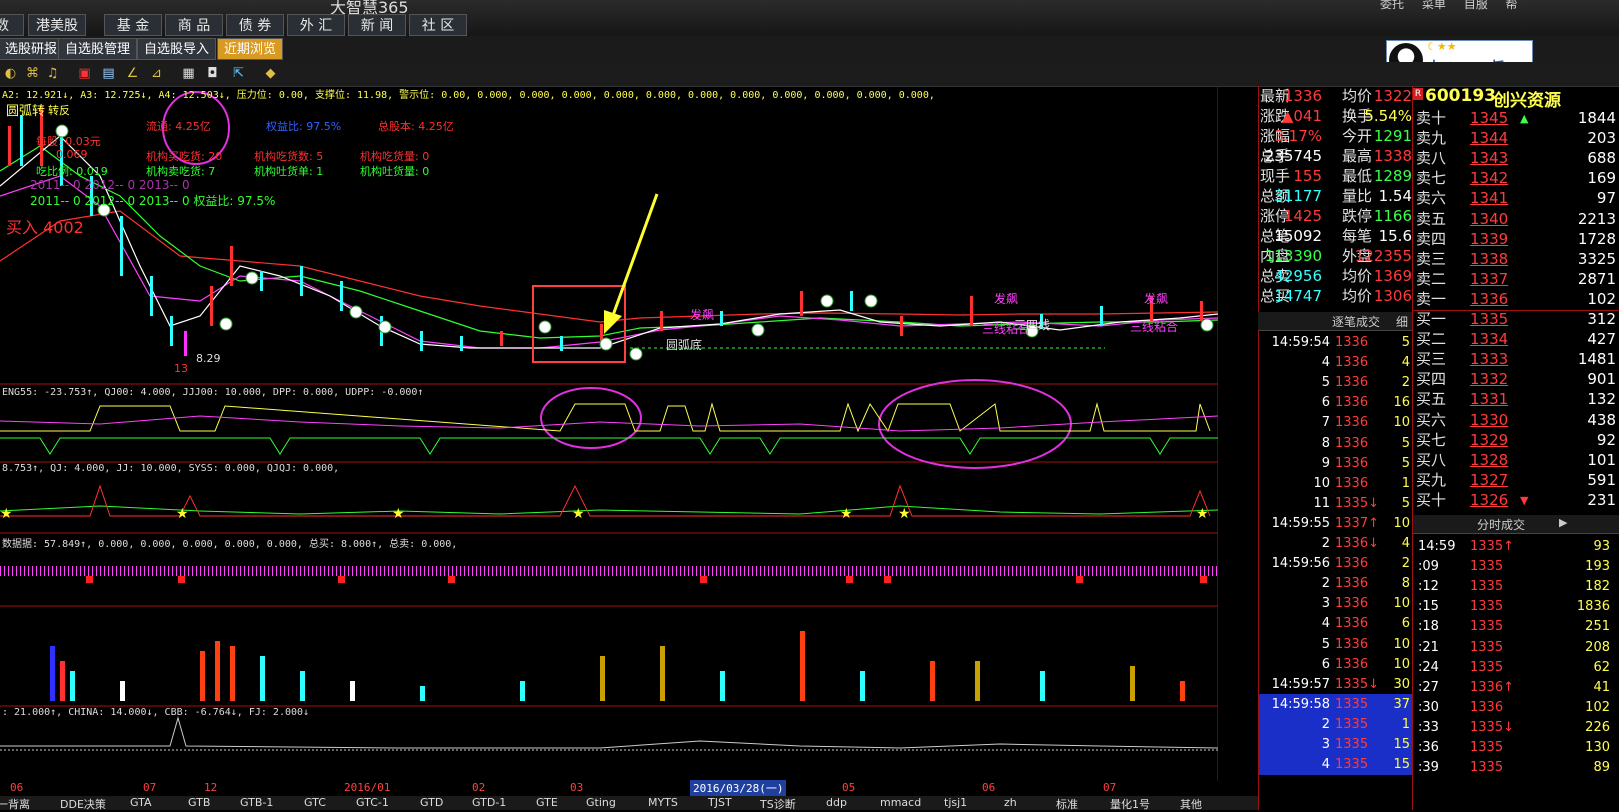  What do you see at coordinates (1516, 727) in the screenshot?
I see `minute-tick-row: :33 1335↓ 226` at bounding box center [1516, 727].